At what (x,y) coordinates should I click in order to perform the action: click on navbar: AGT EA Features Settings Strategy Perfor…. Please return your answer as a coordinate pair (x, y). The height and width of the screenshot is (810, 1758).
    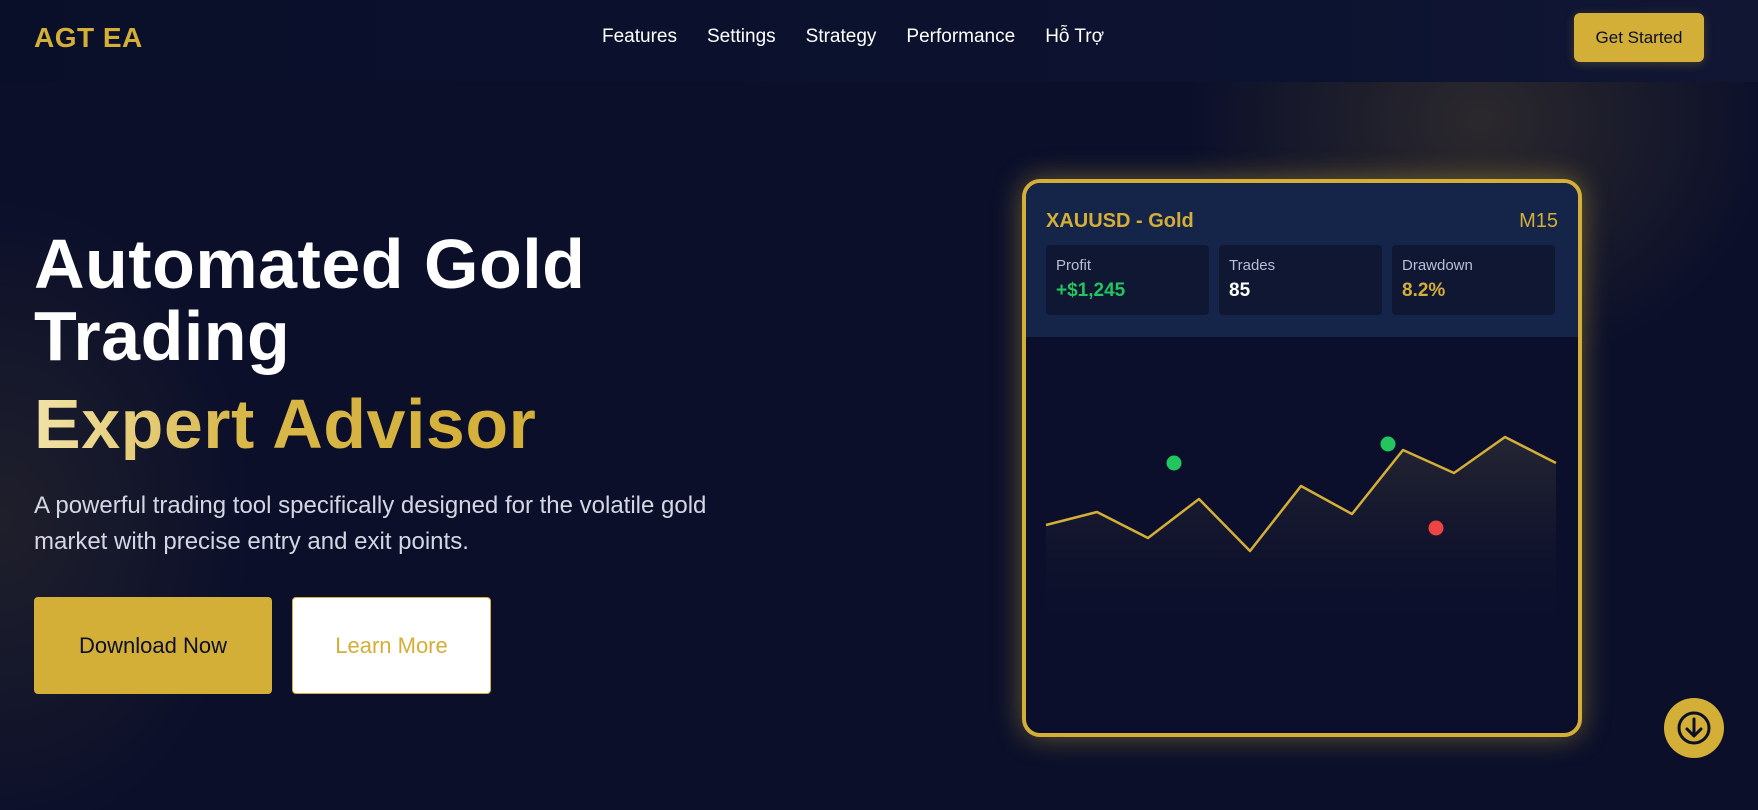
    Looking at the image, I should click on (879, 41).